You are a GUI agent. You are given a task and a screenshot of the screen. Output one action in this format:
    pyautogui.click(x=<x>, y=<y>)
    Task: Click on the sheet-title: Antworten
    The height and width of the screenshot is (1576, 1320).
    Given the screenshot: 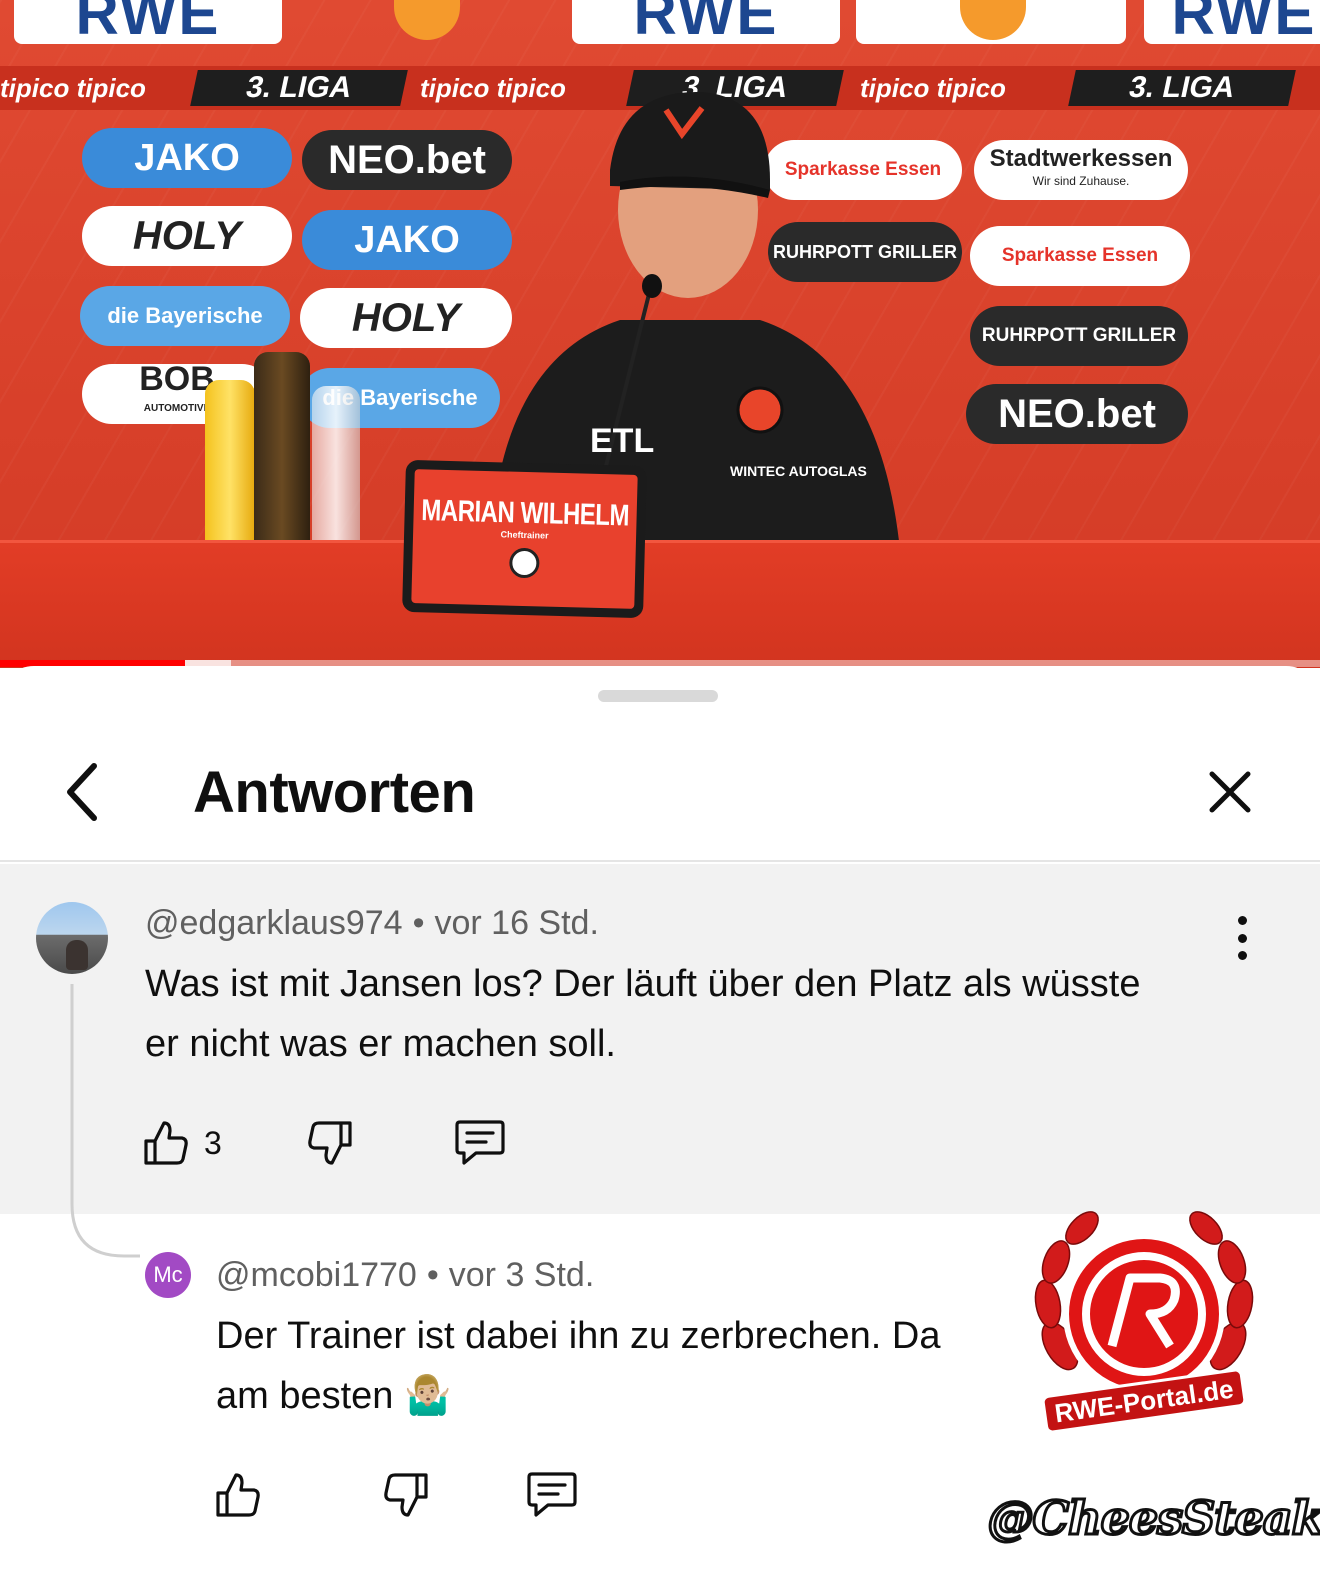 What is the action you would take?
    pyautogui.click(x=334, y=792)
    